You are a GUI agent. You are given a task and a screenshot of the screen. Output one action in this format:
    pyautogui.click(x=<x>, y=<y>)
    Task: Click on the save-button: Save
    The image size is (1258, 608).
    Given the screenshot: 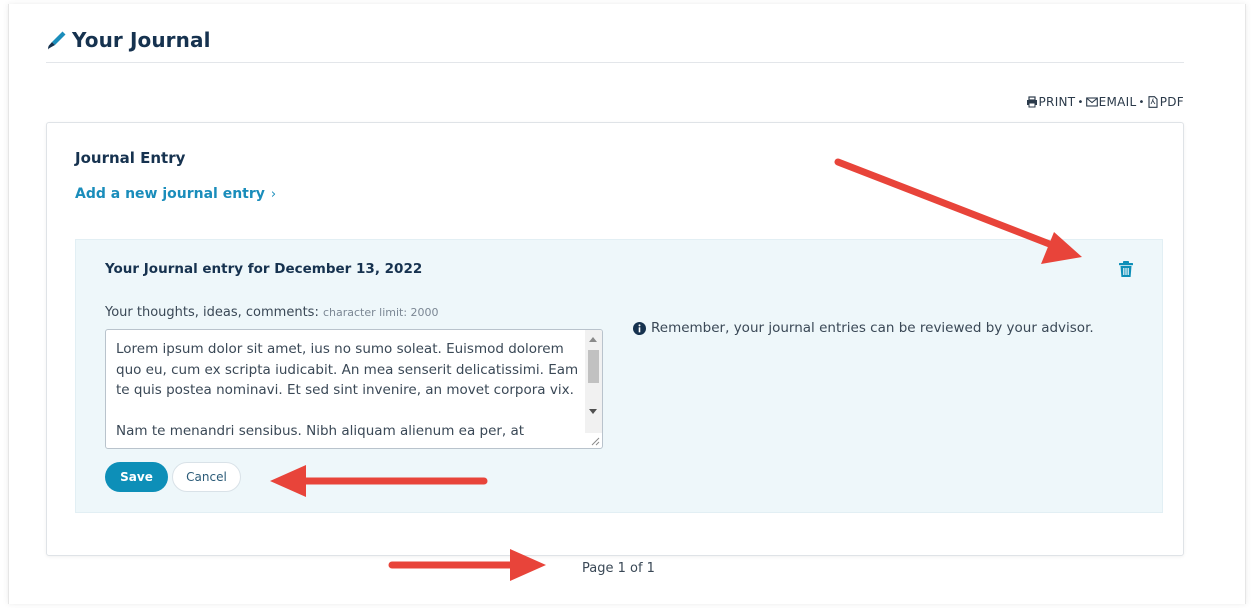 What is the action you would take?
    pyautogui.click(x=136, y=477)
    